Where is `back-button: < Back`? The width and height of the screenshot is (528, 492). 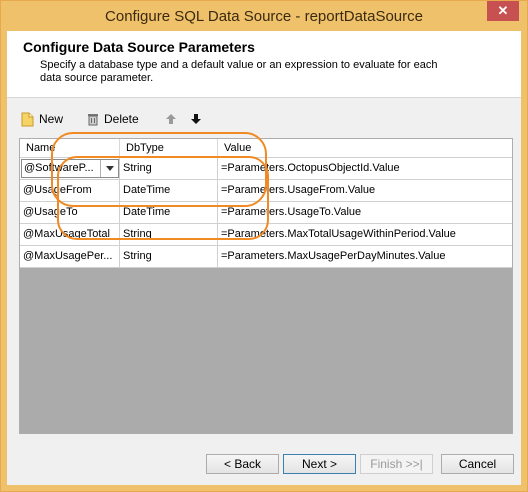
back-button: < Back is located at coordinates (242, 464).